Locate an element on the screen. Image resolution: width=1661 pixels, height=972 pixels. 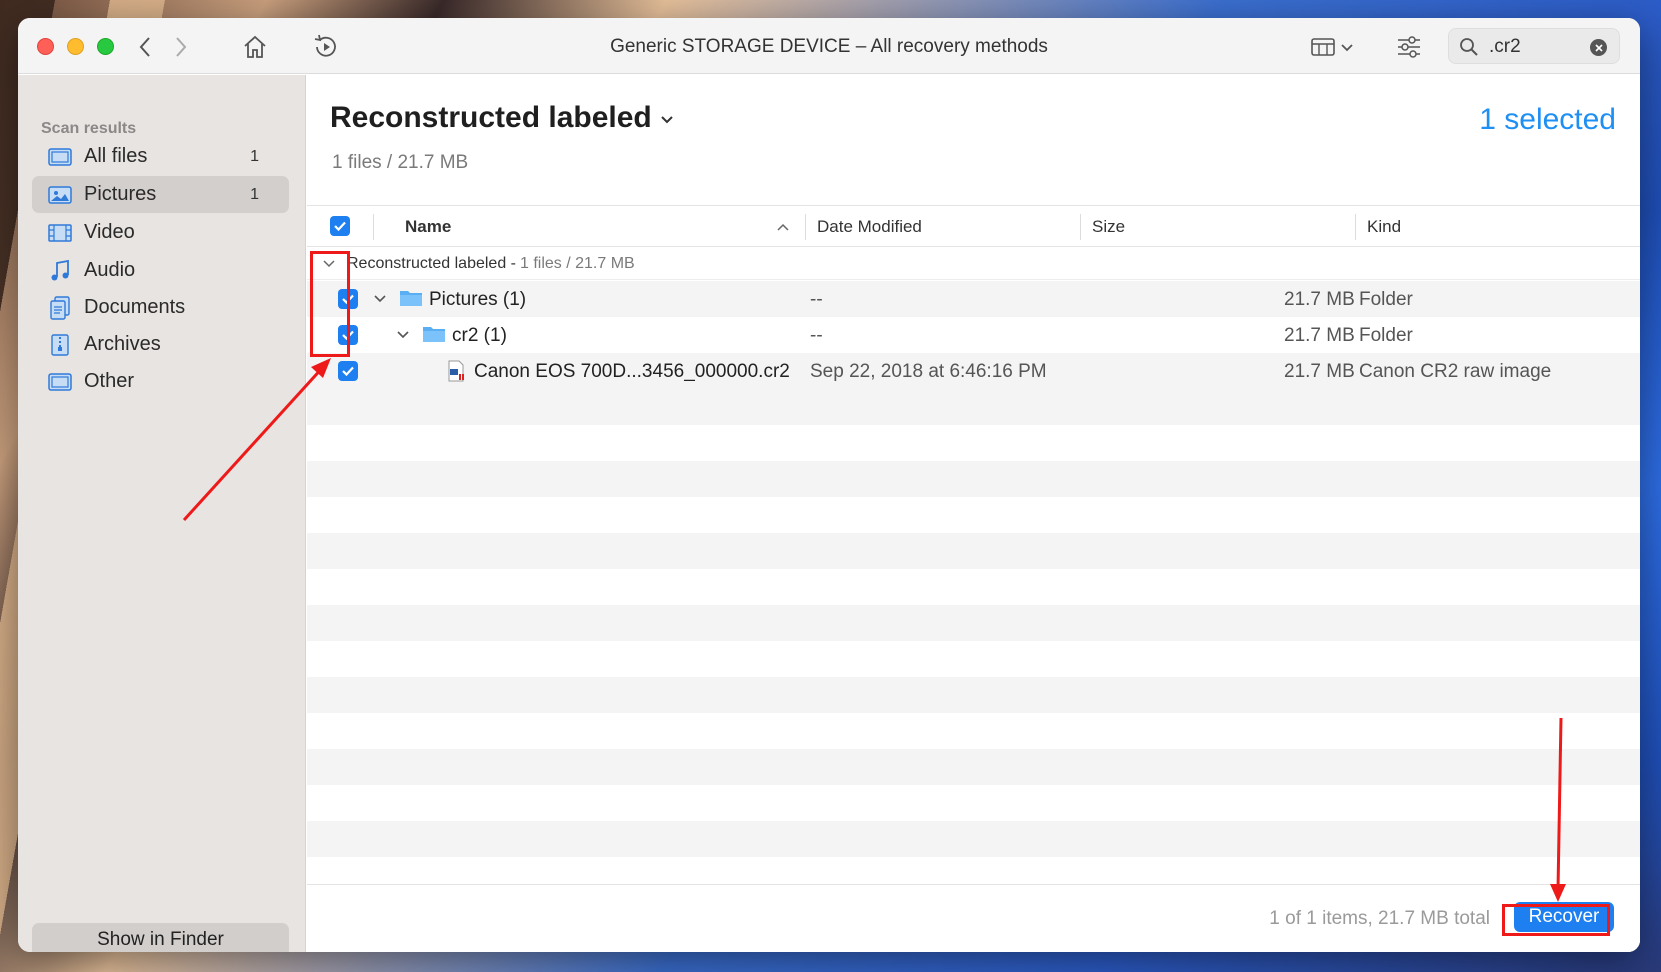
table-row: cr2 (1) -- 21.7 MB Folder is located at coordinates (973, 335).